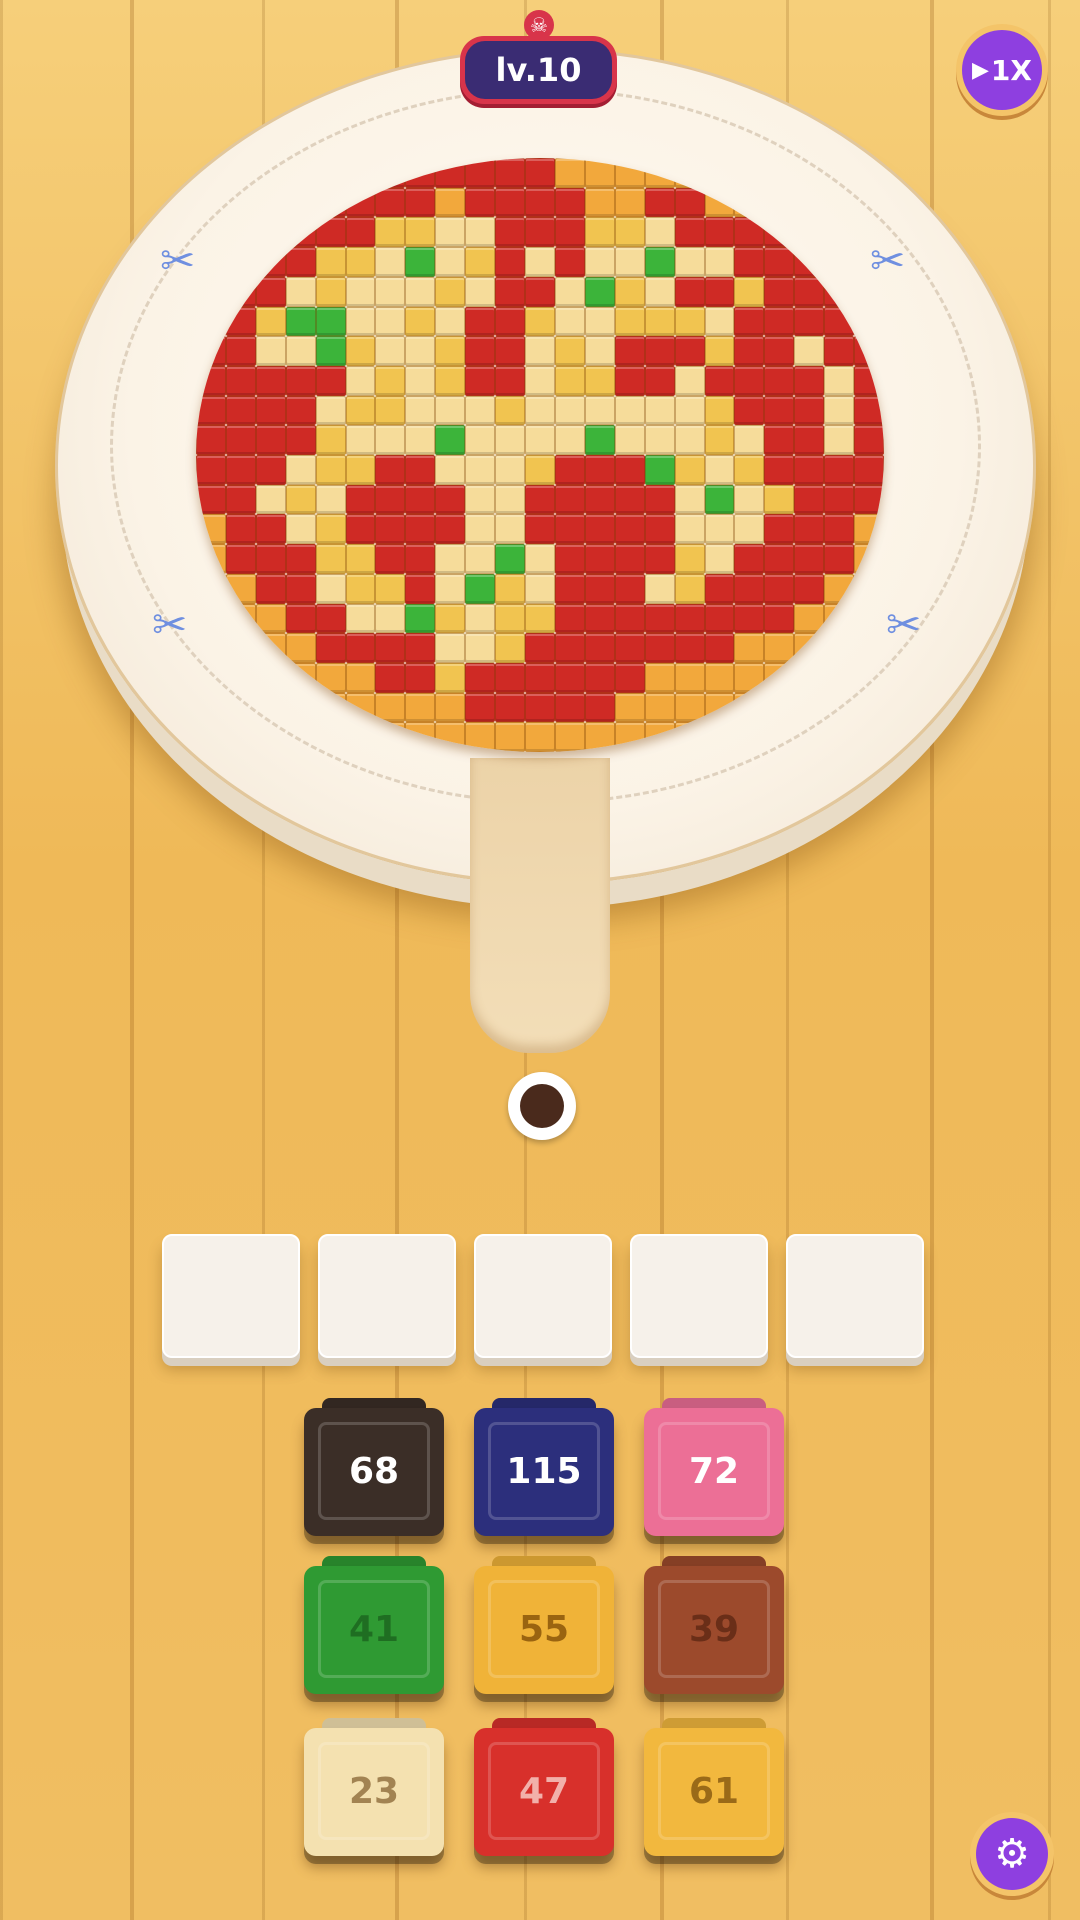 This screenshot has height=1920, width=1080. I want to click on block-count: 61, so click(714, 1791).